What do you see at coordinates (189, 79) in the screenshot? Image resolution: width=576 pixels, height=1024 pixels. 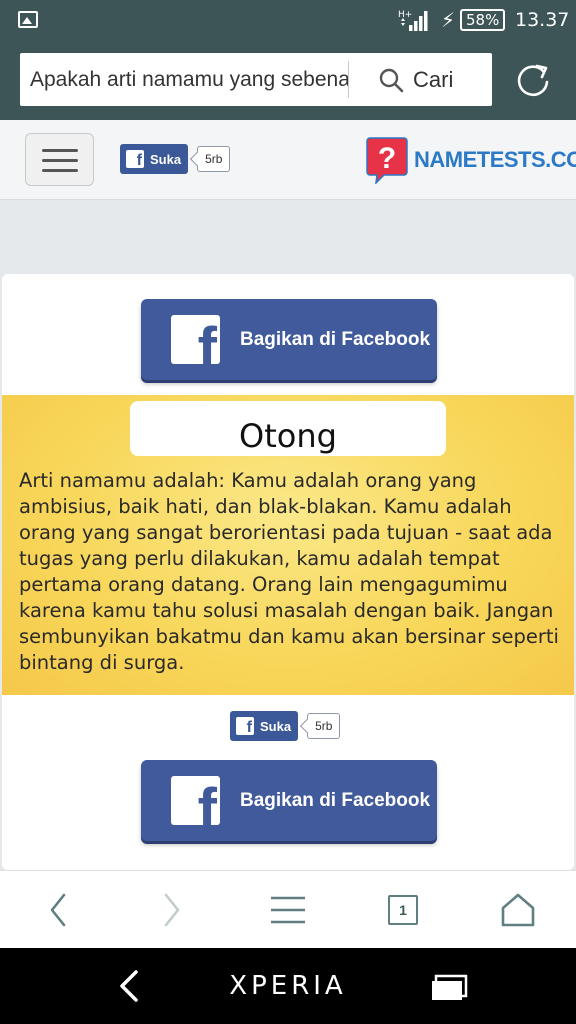 I see `search-input: Apakah arti namamu yang sebenarnya?` at bounding box center [189, 79].